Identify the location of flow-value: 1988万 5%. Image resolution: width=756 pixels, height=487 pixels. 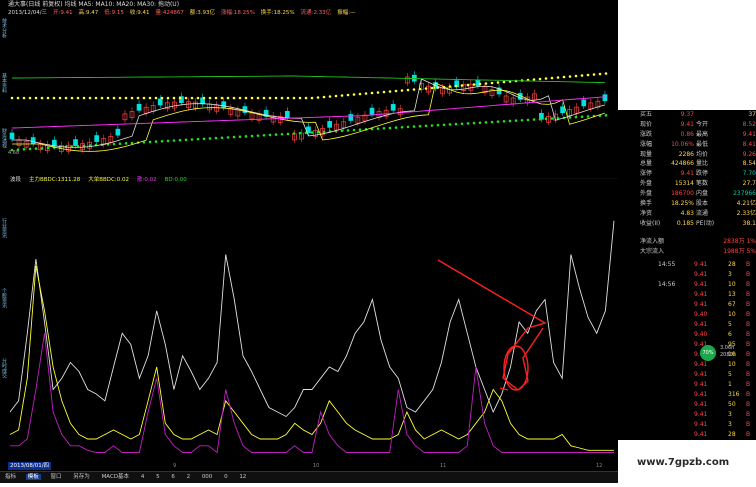
(739, 251).